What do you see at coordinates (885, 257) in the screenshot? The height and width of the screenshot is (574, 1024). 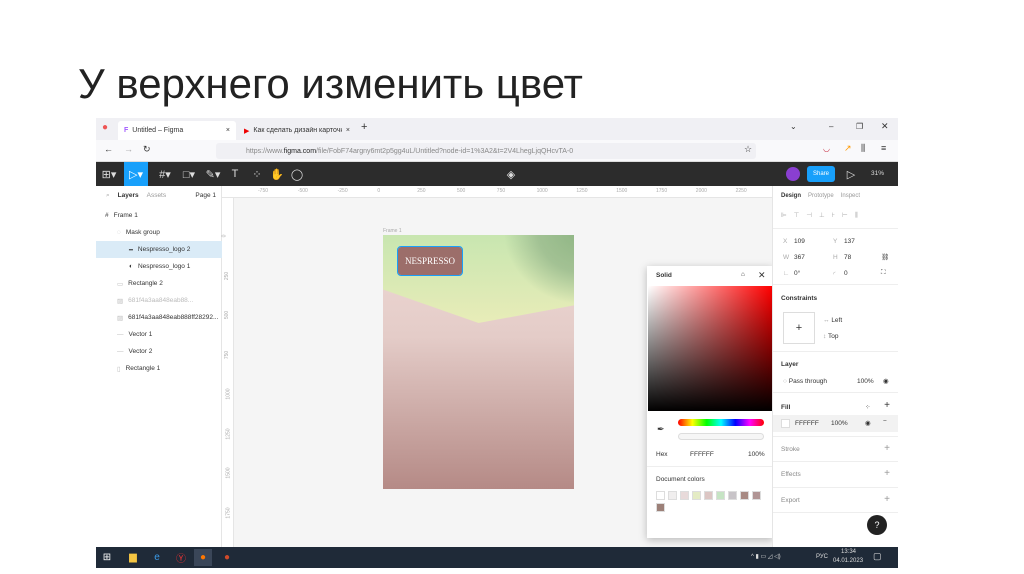 I see `constrain-proportions-icon: ⛓` at bounding box center [885, 257].